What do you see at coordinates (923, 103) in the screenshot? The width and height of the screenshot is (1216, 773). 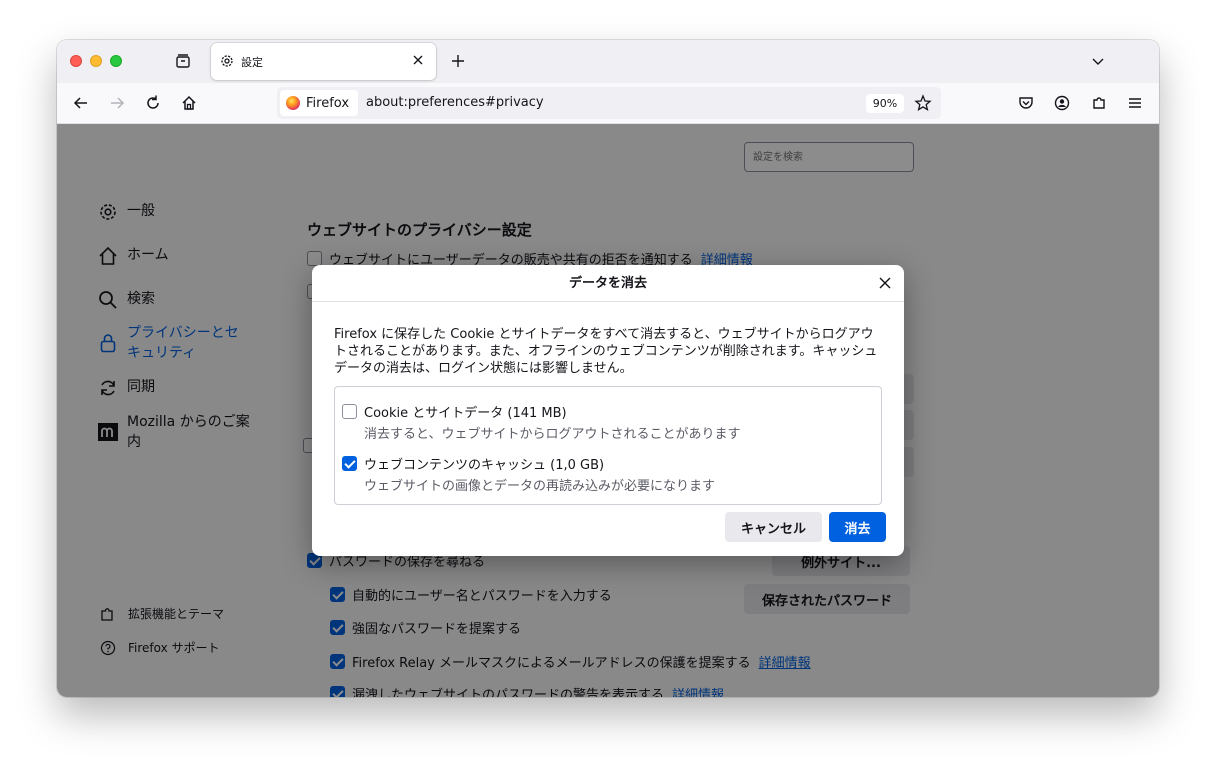 I see `bookmark-star-icon` at bounding box center [923, 103].